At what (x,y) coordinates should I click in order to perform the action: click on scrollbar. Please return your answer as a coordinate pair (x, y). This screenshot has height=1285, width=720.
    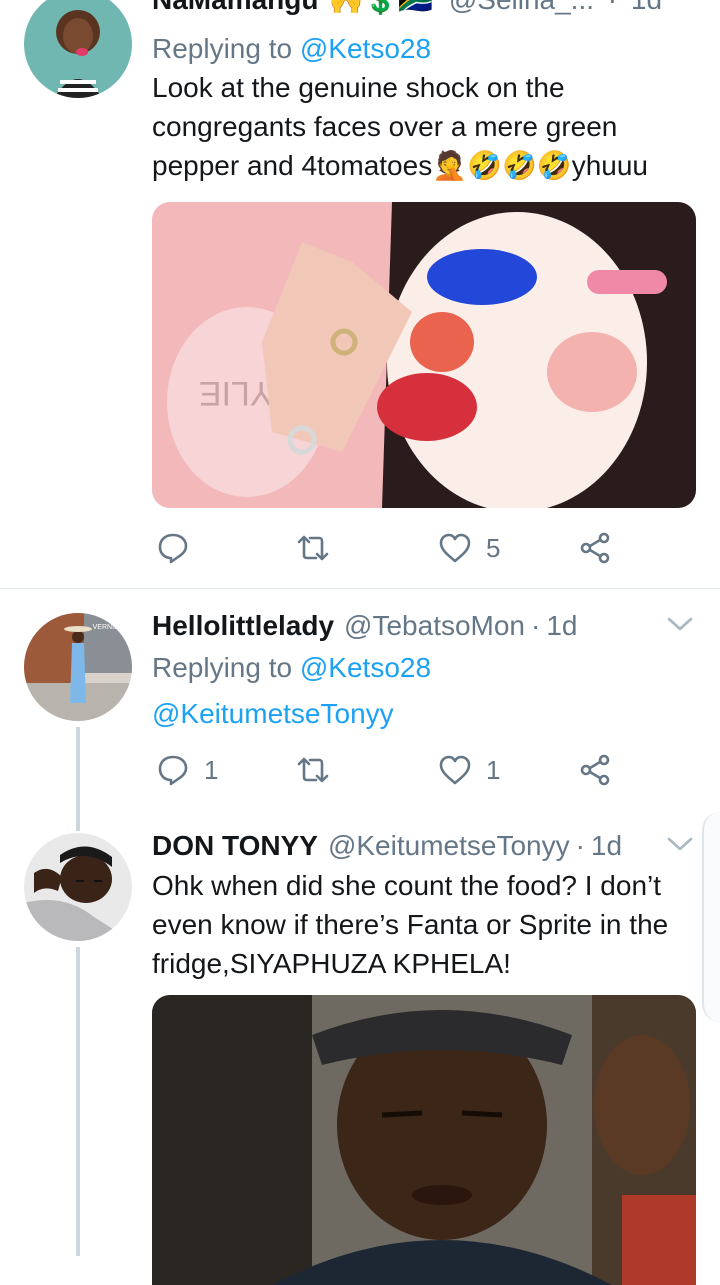
    Looking at the image, I should click on (711, 917).